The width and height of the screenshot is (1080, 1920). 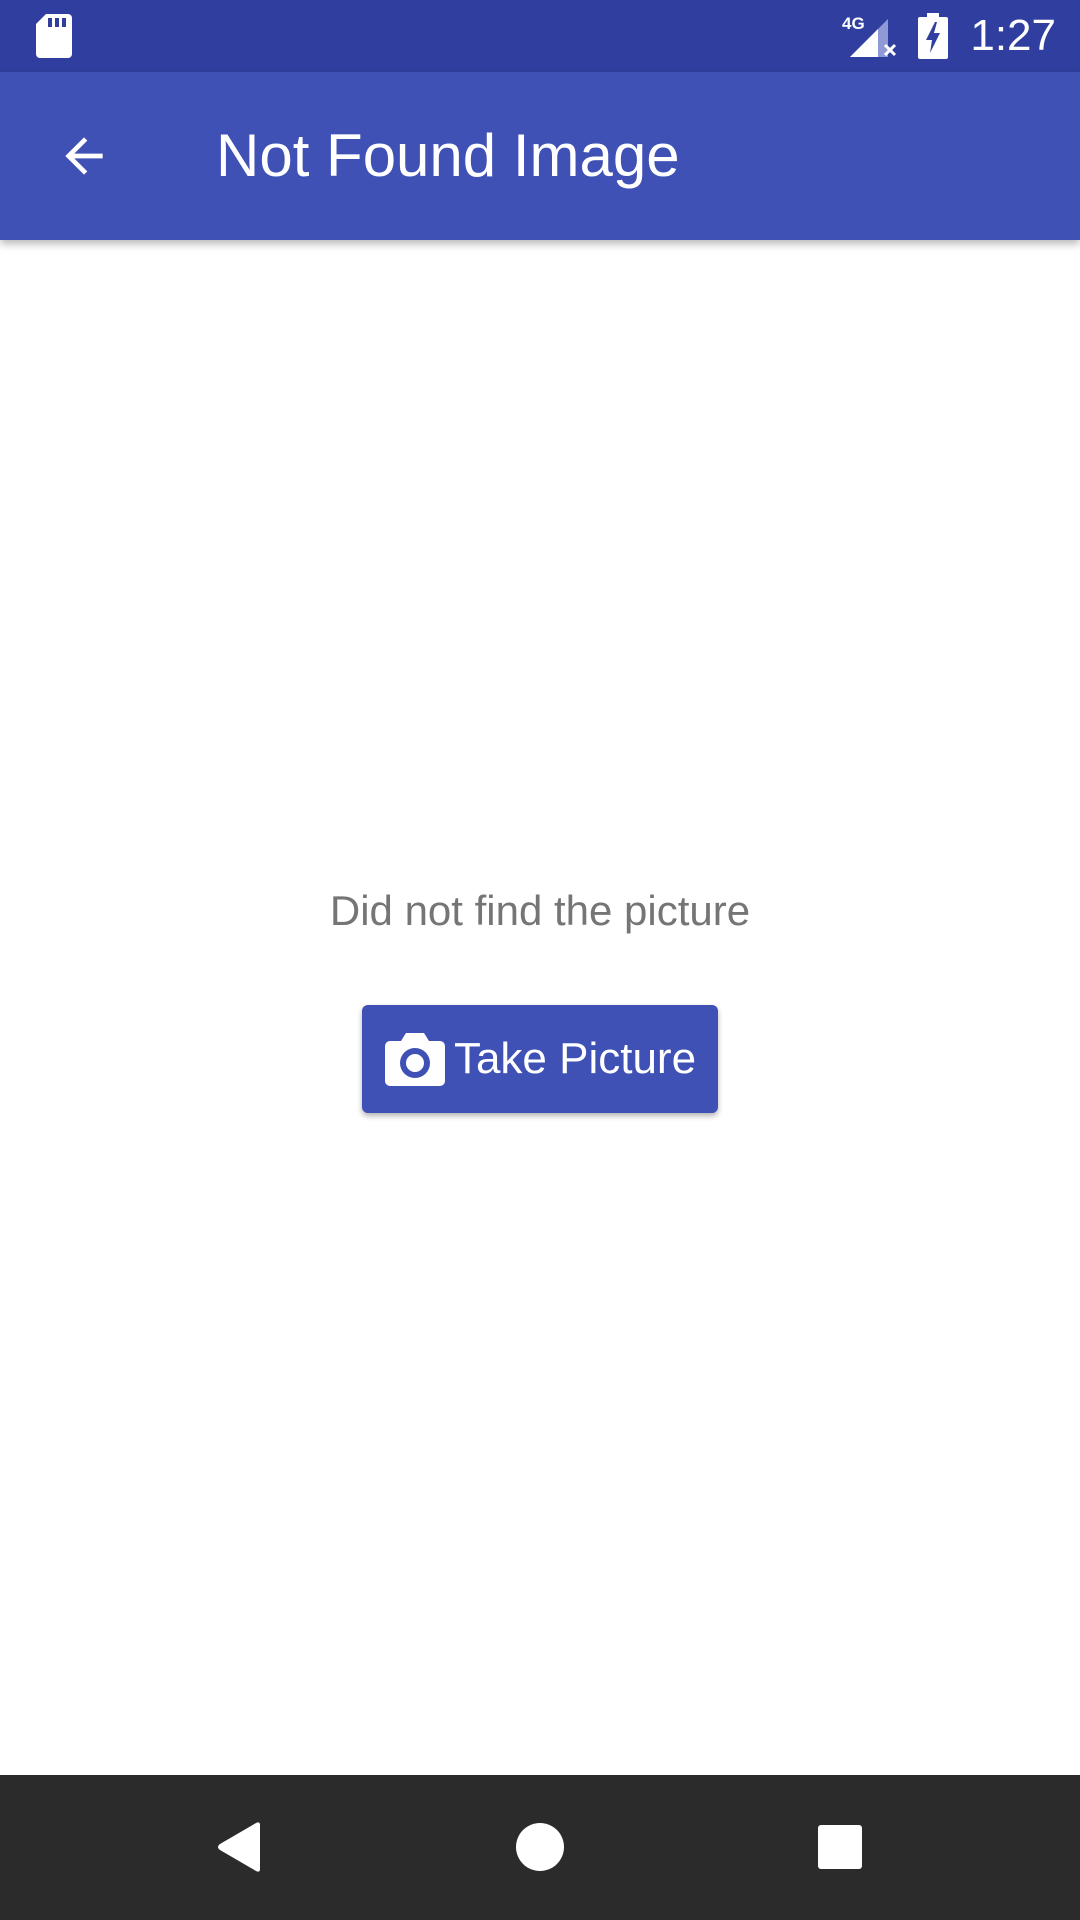 I want to click on back-button, so click(x=84, y=156).